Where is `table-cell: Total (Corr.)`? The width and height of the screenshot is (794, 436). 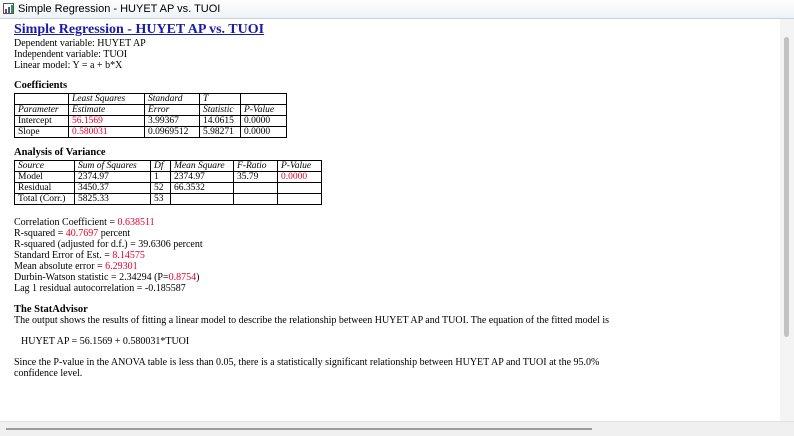 table-cell: Total (Corr.) is located at coordinates (44, 199).